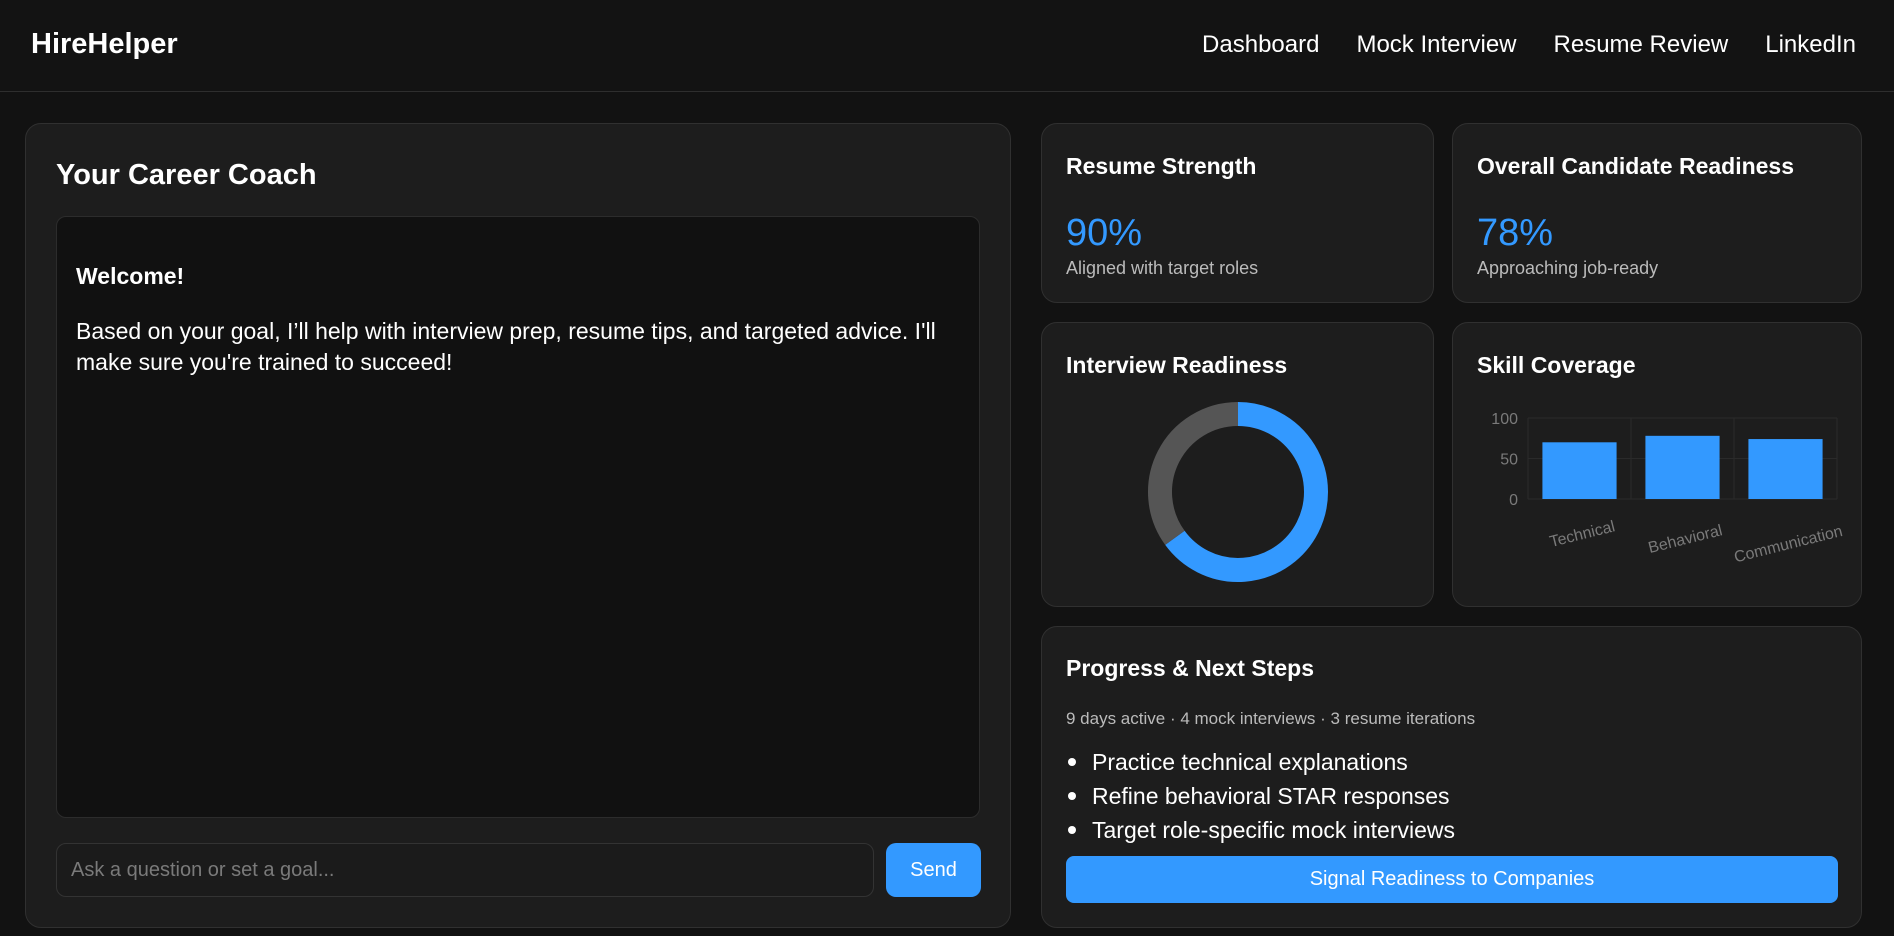 This screenshot has height=936, width=1894. Describe the element at coordinates (1515, 233) in the screenshot. I see `overall-readiness-value: 78%` at that location.